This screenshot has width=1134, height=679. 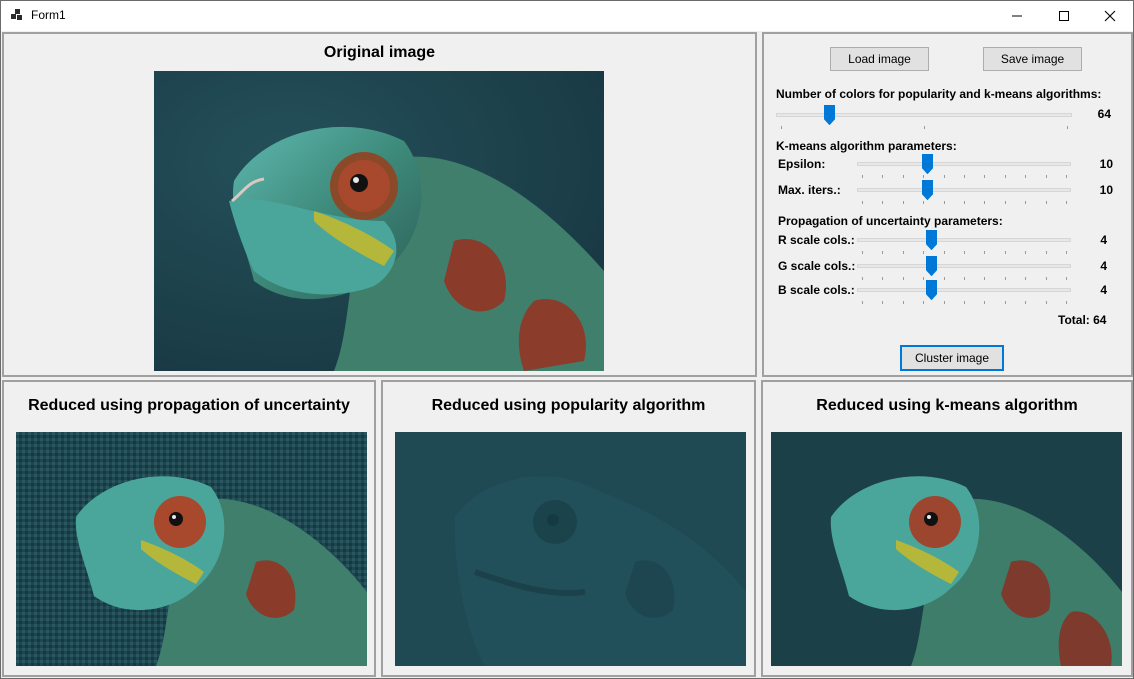 I want to click on kmeans-image, so click(x=946, y=549).